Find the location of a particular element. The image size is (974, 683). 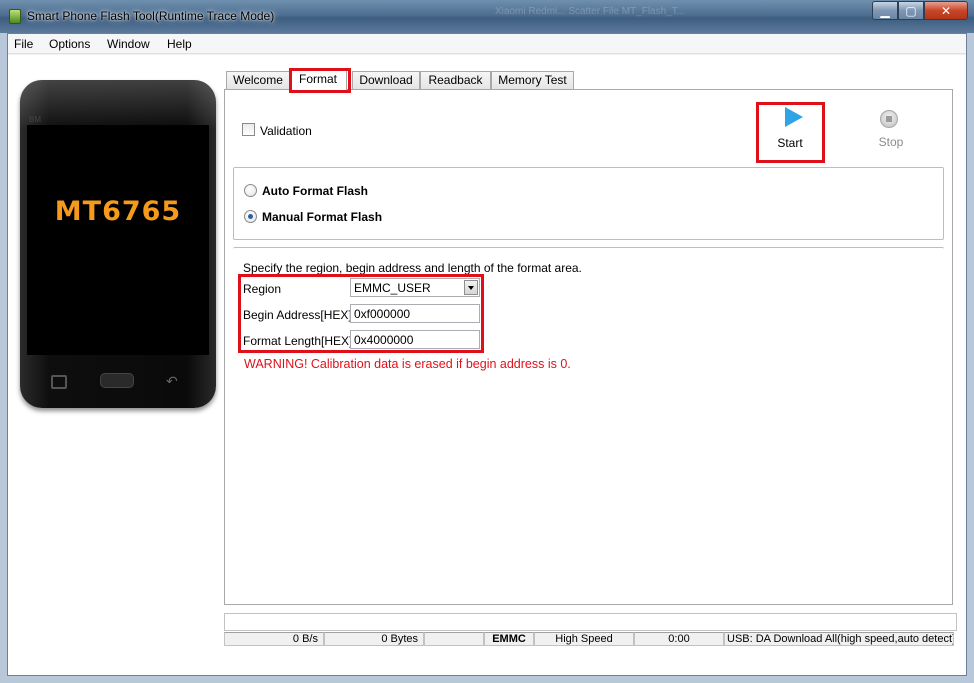

status-speed: 0 B/s is located at coordinates (274, 639).